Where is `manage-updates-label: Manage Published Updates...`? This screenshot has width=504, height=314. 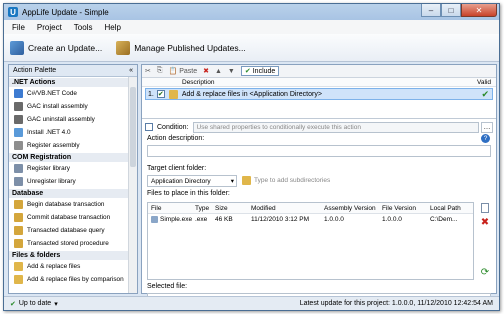 manage-updates-label: Manage Published Updates... is located at coordinates (190, 47).